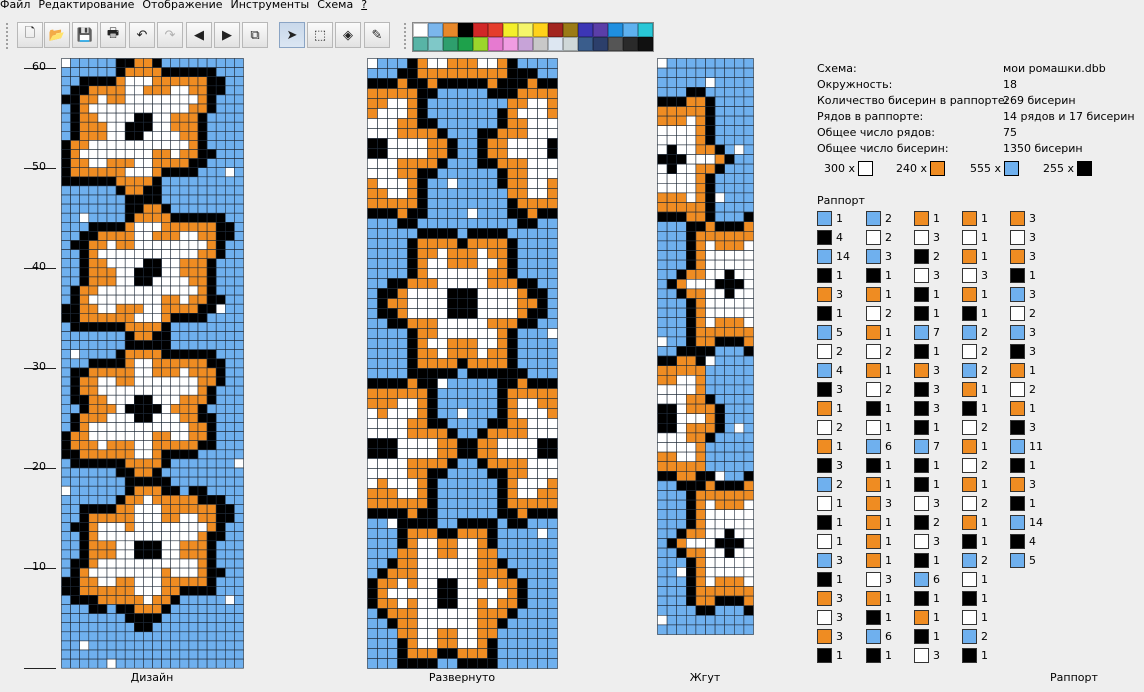  What do you see at coordinates (170, 35) in the screenshot?
I see `redo-button: ↷` at bounding box center [170, 35].